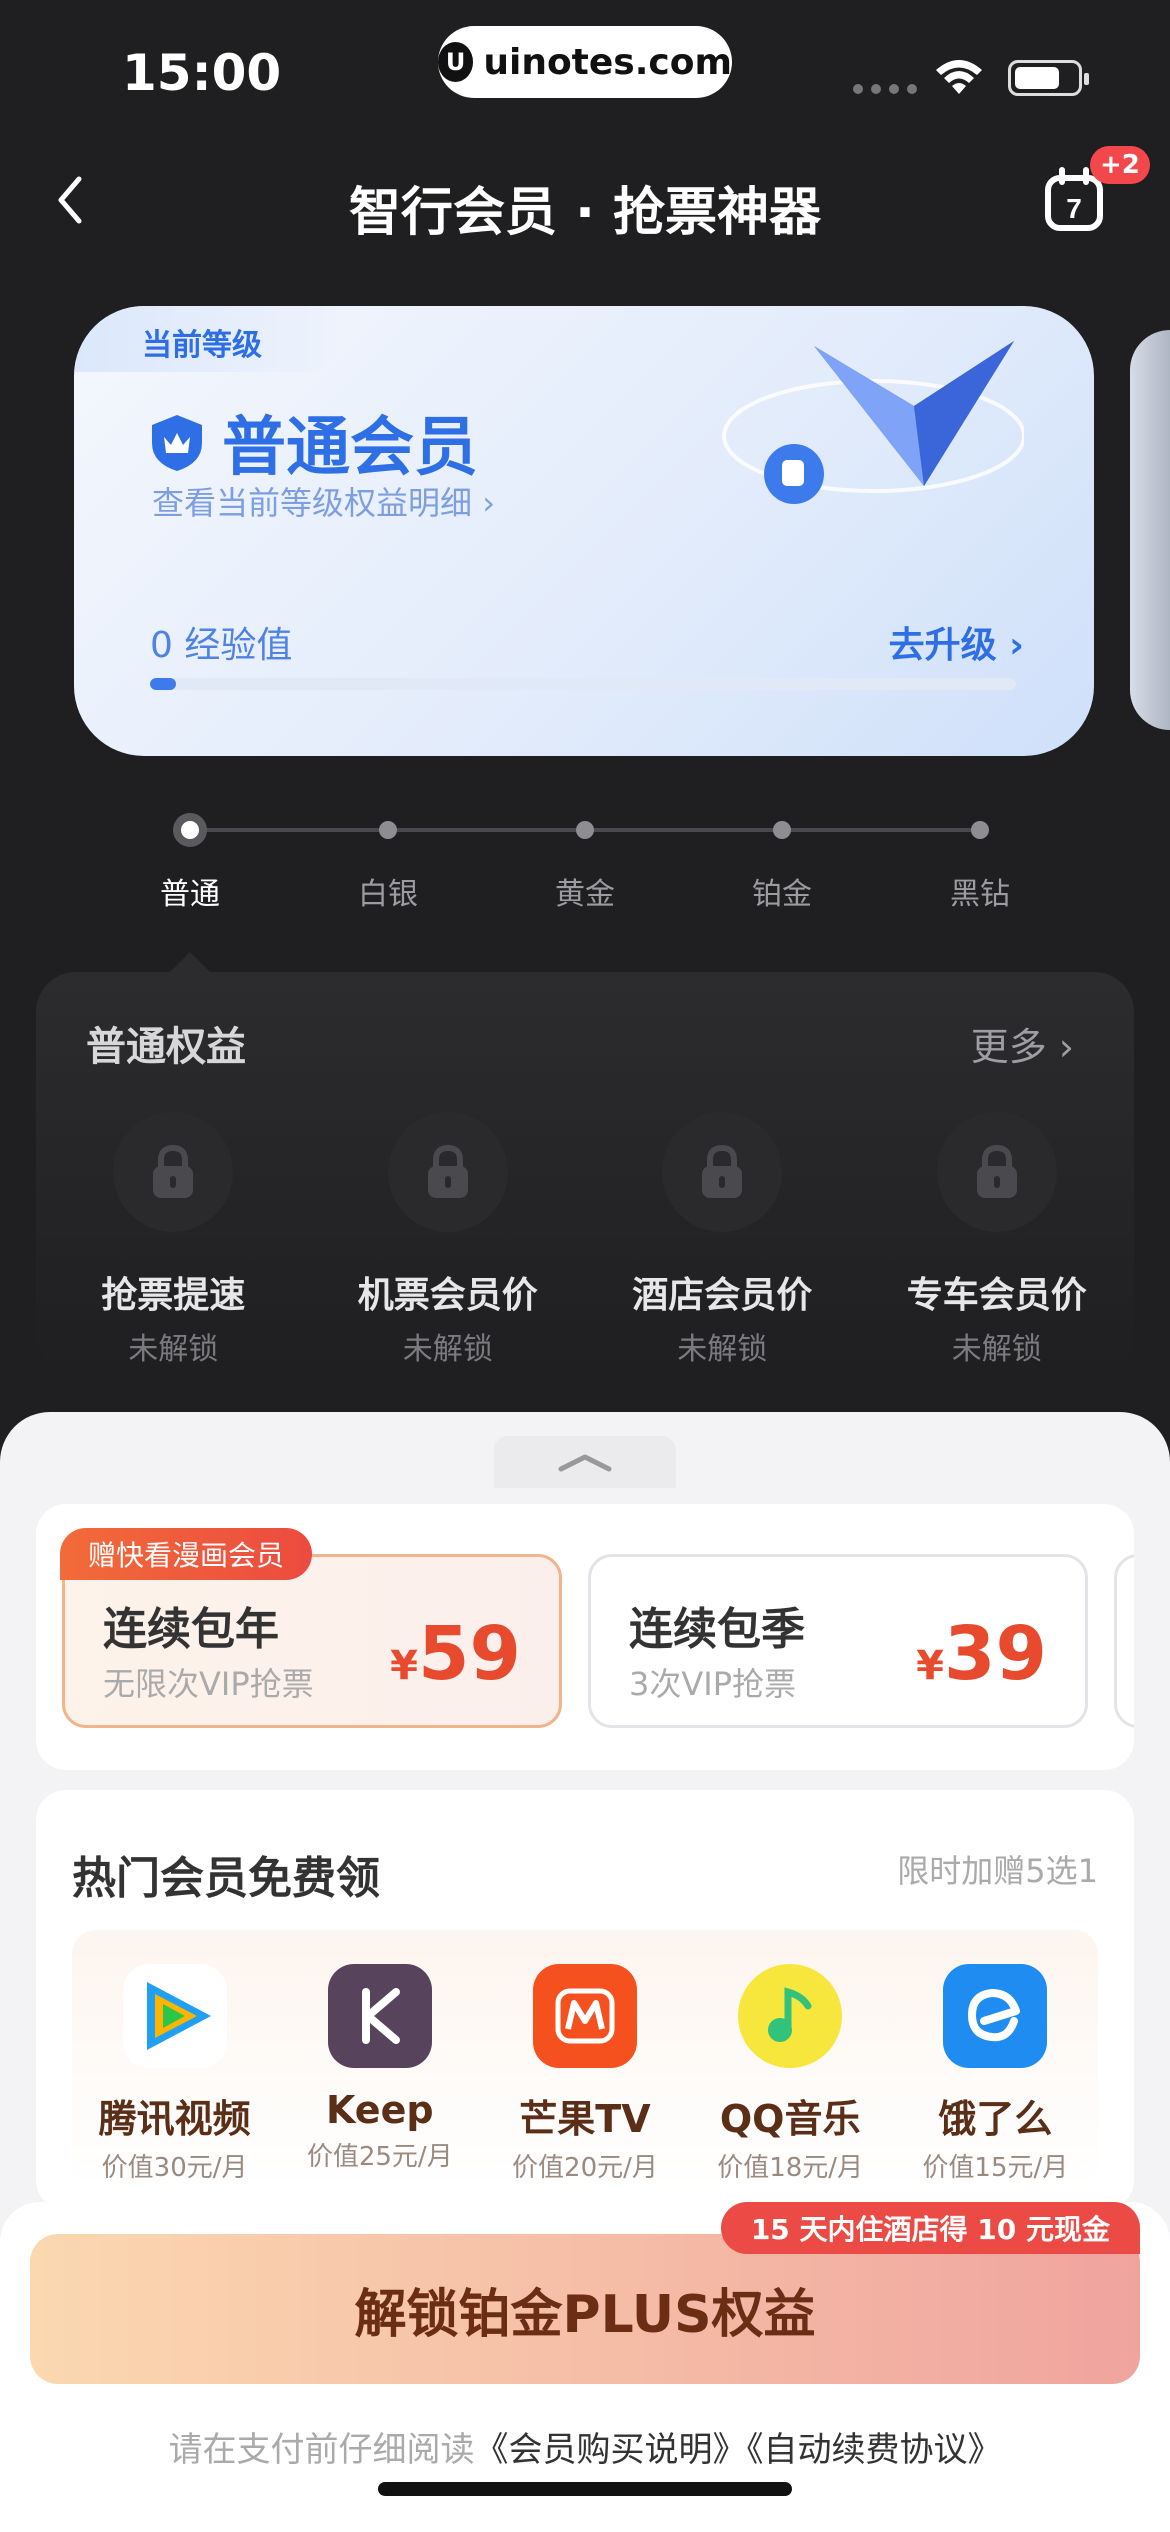  Describe the element at coordinates (997, 1240) in the screenshot. I see `benefit-item: 专车会员价 未解锁` at that location.